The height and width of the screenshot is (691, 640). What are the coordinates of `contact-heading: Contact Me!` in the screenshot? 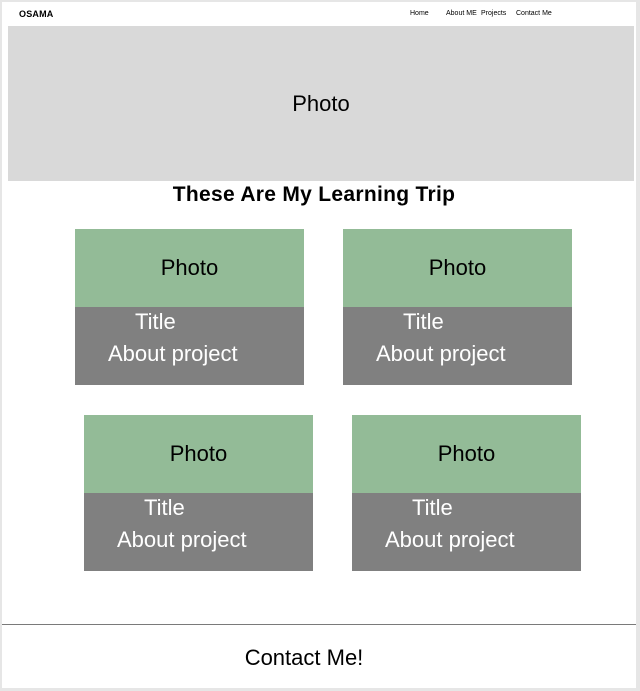 It's located at (304, 658).